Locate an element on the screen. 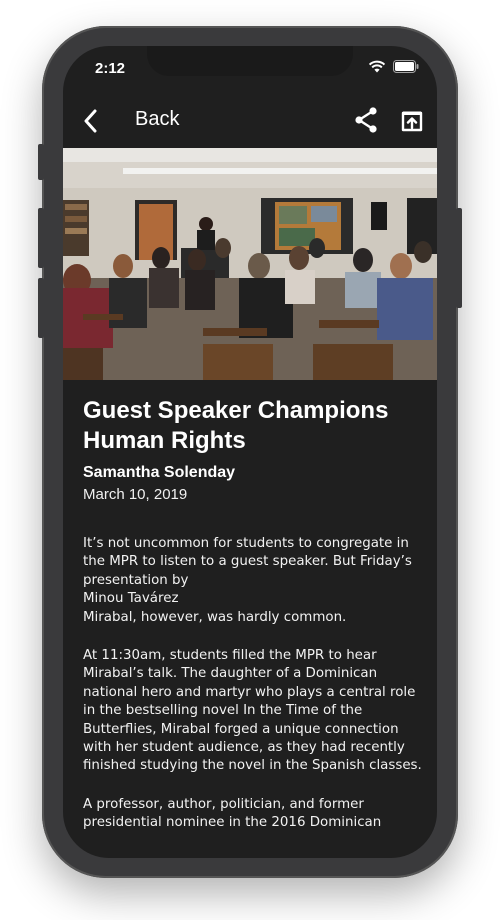 The image size is (501, 920). navigation-bar: Back is located at coordinates (250, 122).